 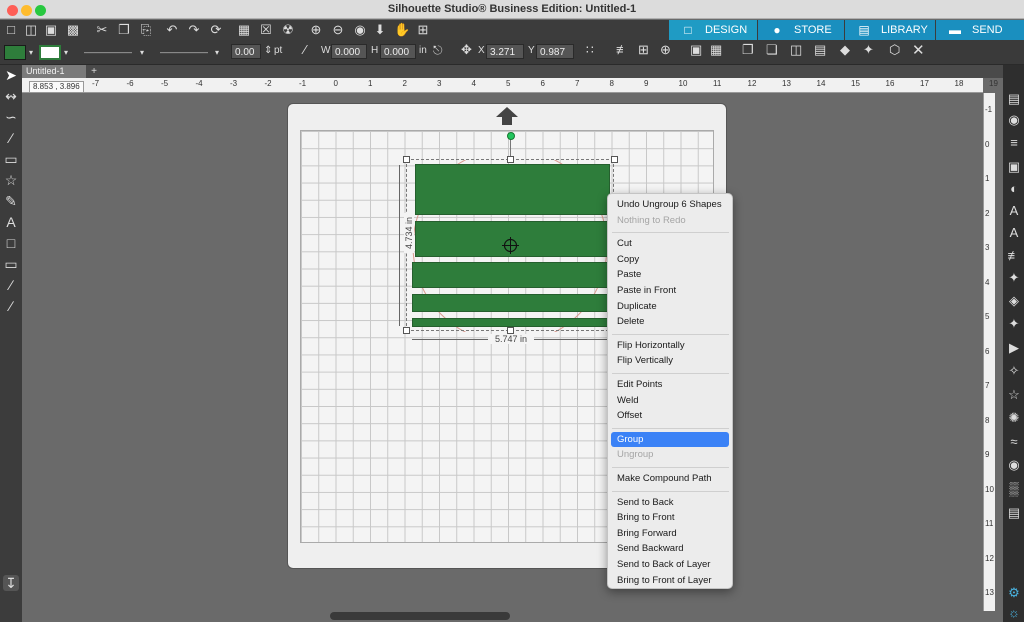 What do you see at coordinates (1014, 348) in the screenshot?
I see `trace-icon: ▶` at bounding box center [1014, 348].